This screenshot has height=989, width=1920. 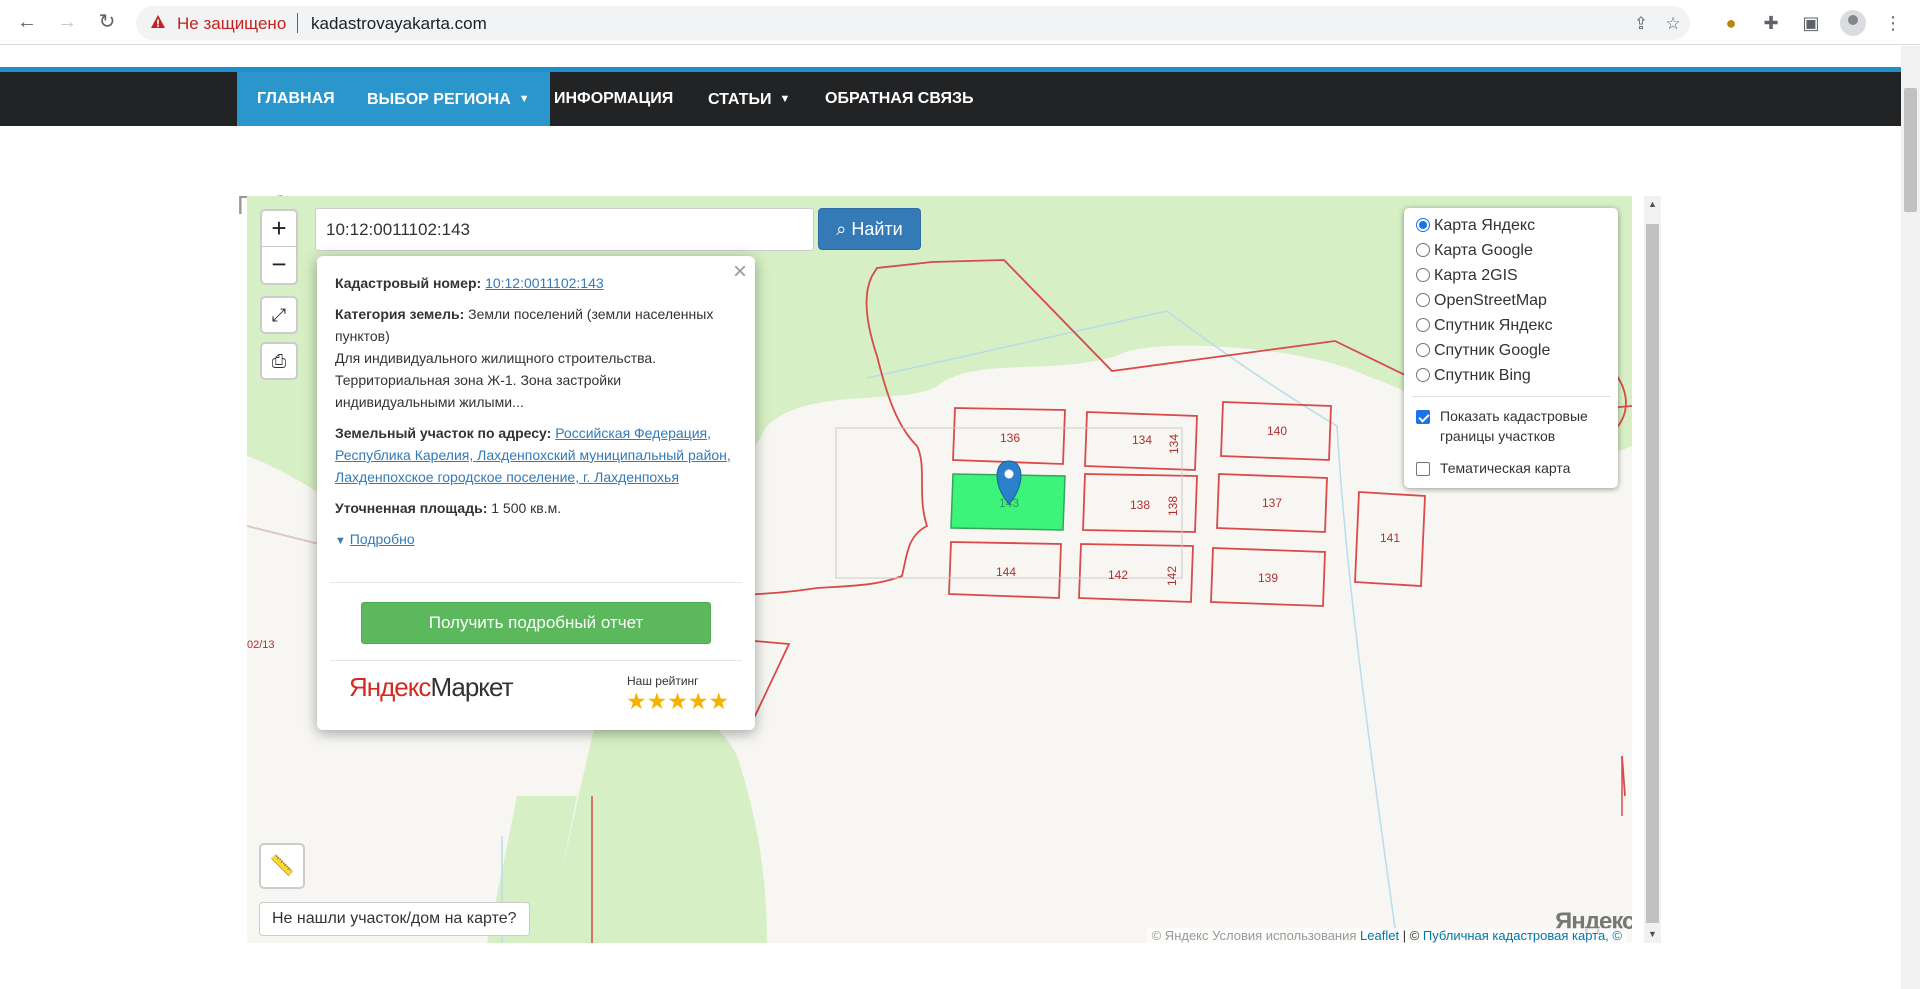 I want to click on search-button: ⌕ Найти, so click(x=869, y=229).